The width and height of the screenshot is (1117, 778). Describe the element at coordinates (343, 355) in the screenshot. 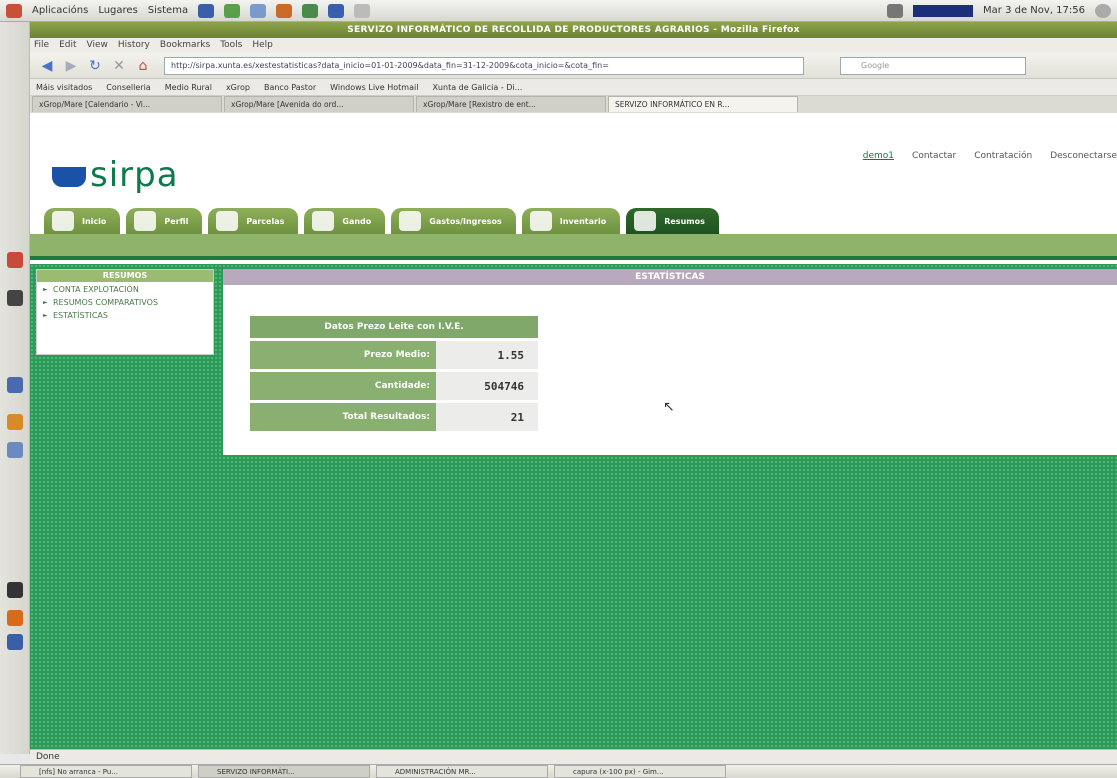

I see `row-label: Prezo Medio:` at that location.